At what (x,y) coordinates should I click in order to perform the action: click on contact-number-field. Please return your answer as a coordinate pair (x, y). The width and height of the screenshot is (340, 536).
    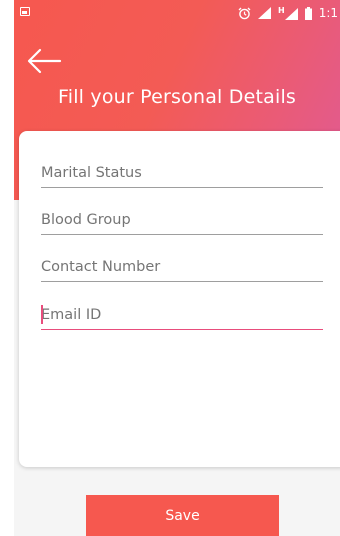
    Looking at the image, I should click on (182, 268).